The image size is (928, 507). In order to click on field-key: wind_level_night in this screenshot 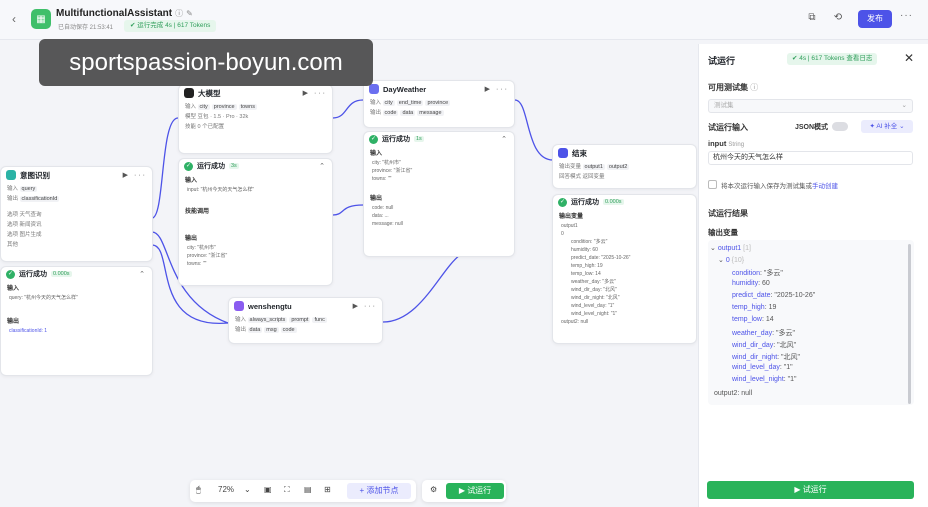, I will do `click(758, 379)`.